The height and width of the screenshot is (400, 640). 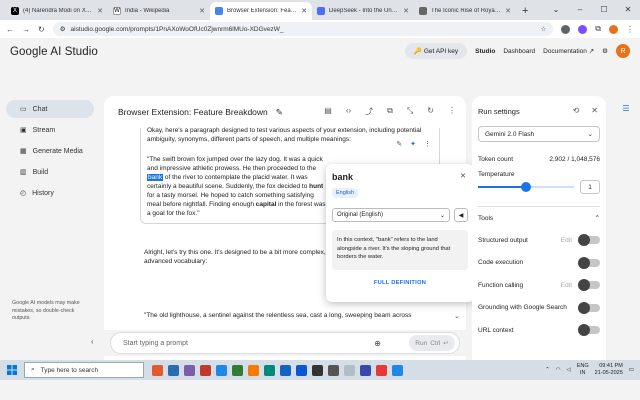 What do you see at coordinates (430, 111) in the screenshot?
I see `reset-icon: ↻` at bounding box center [430, 111].